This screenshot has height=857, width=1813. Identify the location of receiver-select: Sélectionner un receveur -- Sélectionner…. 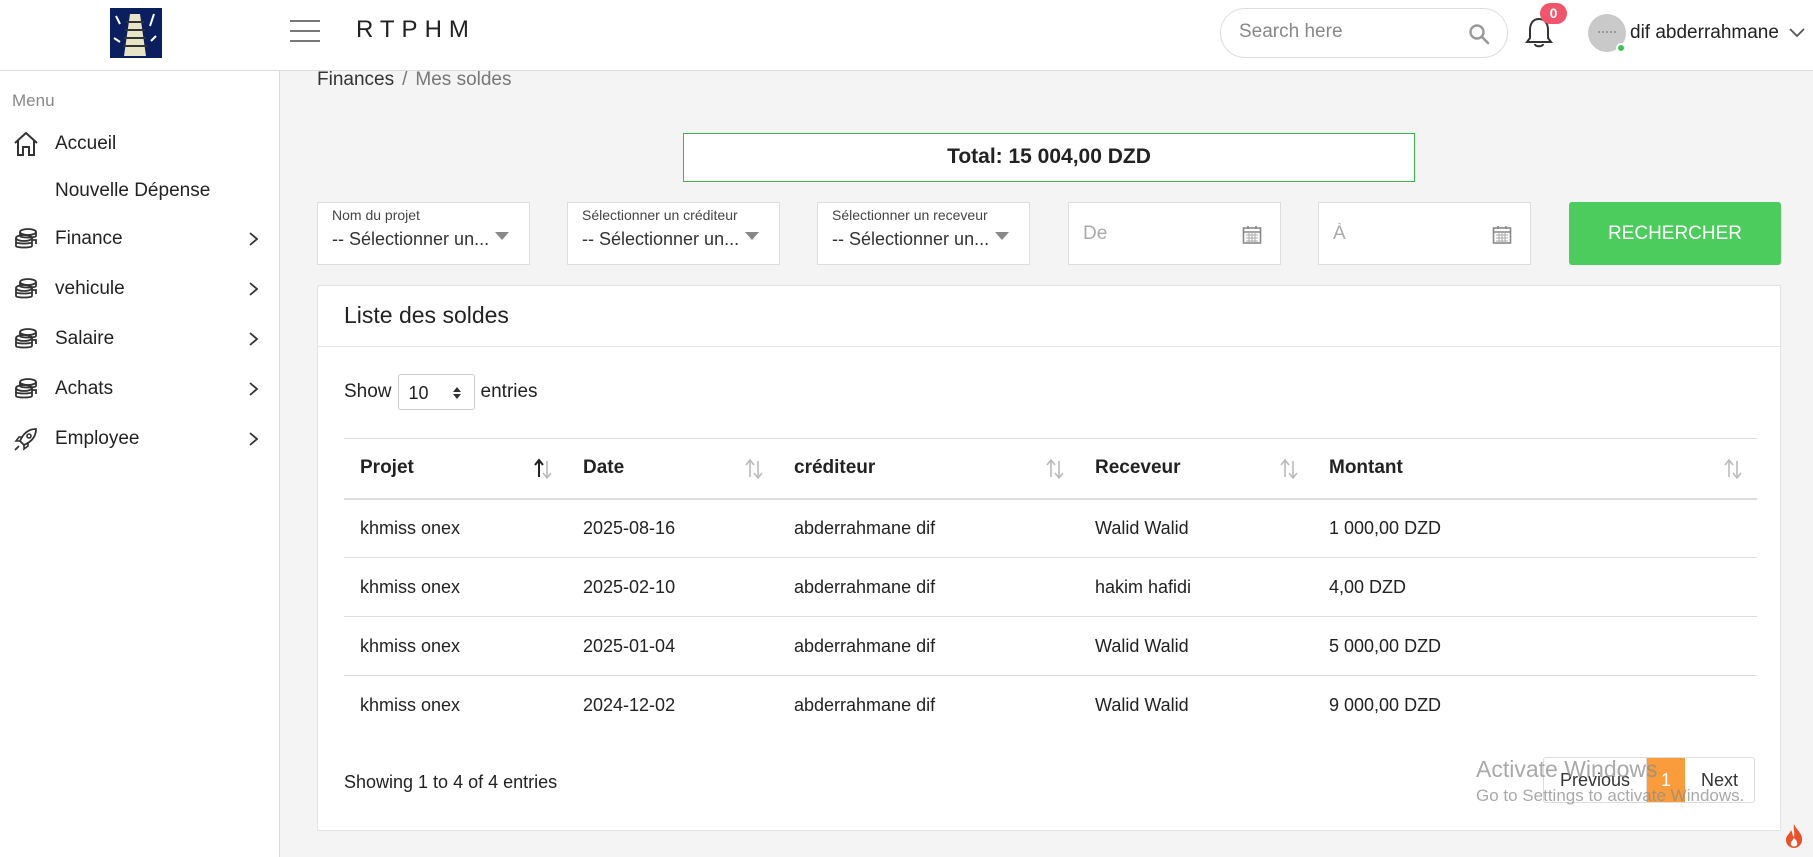
(923, 233).